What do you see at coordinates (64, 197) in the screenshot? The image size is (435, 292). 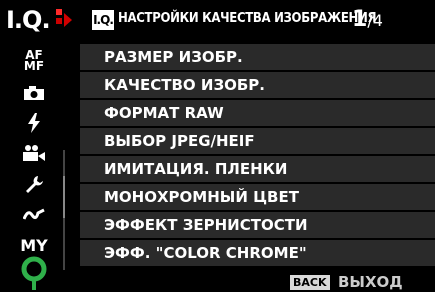 I see `sidebar-scroll-thumb` at bounding box center [64, 197].